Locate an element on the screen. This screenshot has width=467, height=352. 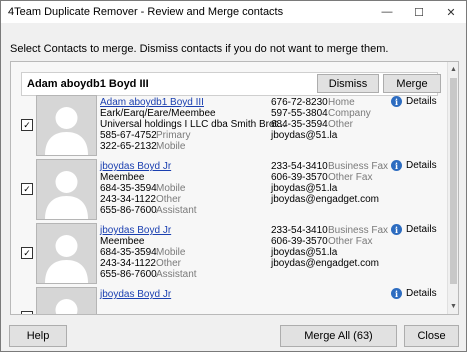
minimize-button: — is located at coordinates (387, 12).